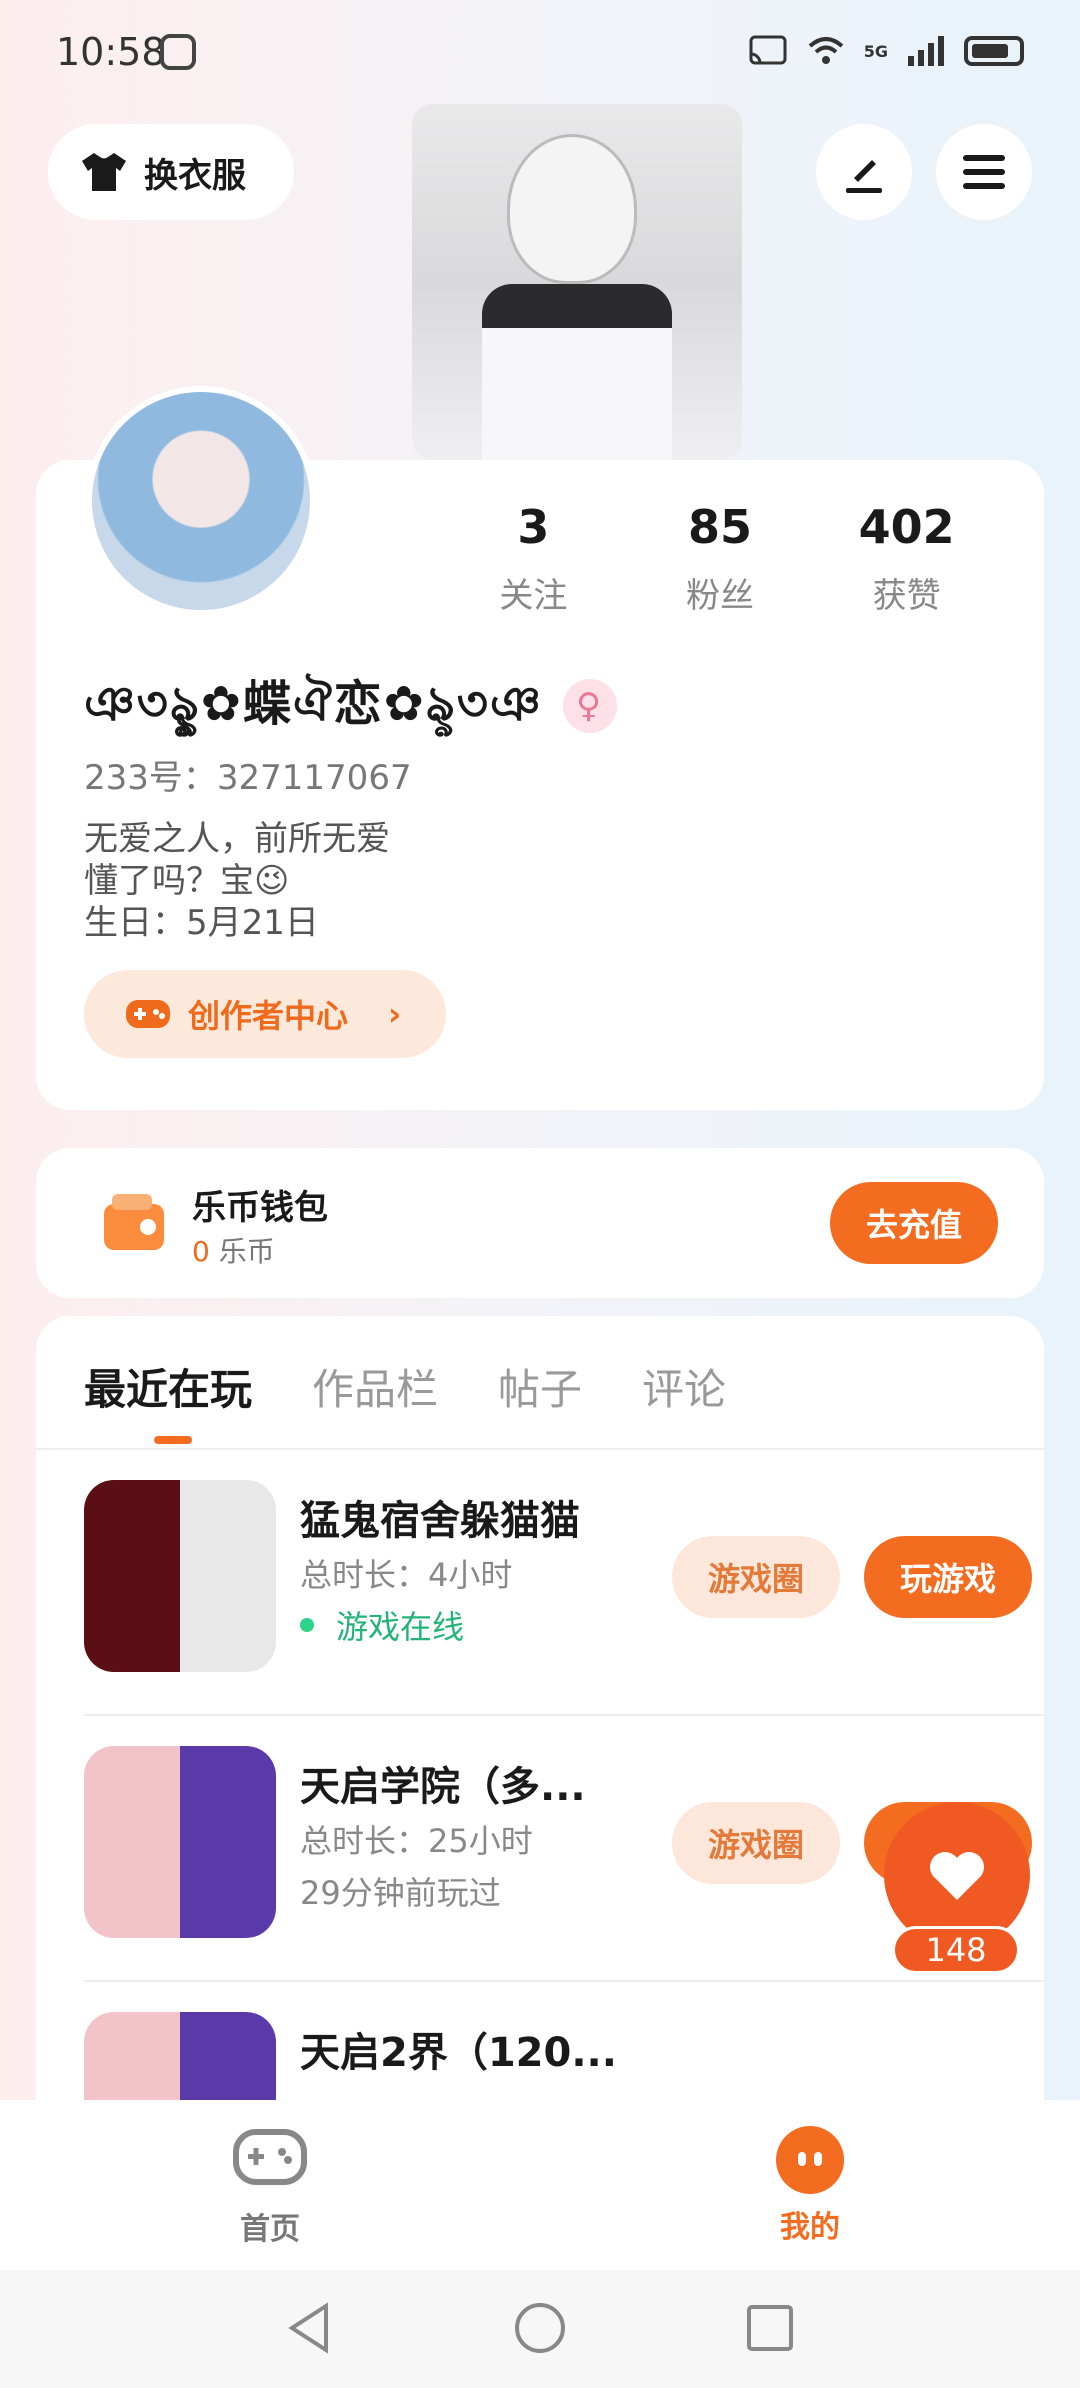 This screenshot has width=1080, height=2388. What do you see at coordinates (270, 2229) in the screenshot?
I see `nav-home-label: 首页` at bounding box center [270, 2229].